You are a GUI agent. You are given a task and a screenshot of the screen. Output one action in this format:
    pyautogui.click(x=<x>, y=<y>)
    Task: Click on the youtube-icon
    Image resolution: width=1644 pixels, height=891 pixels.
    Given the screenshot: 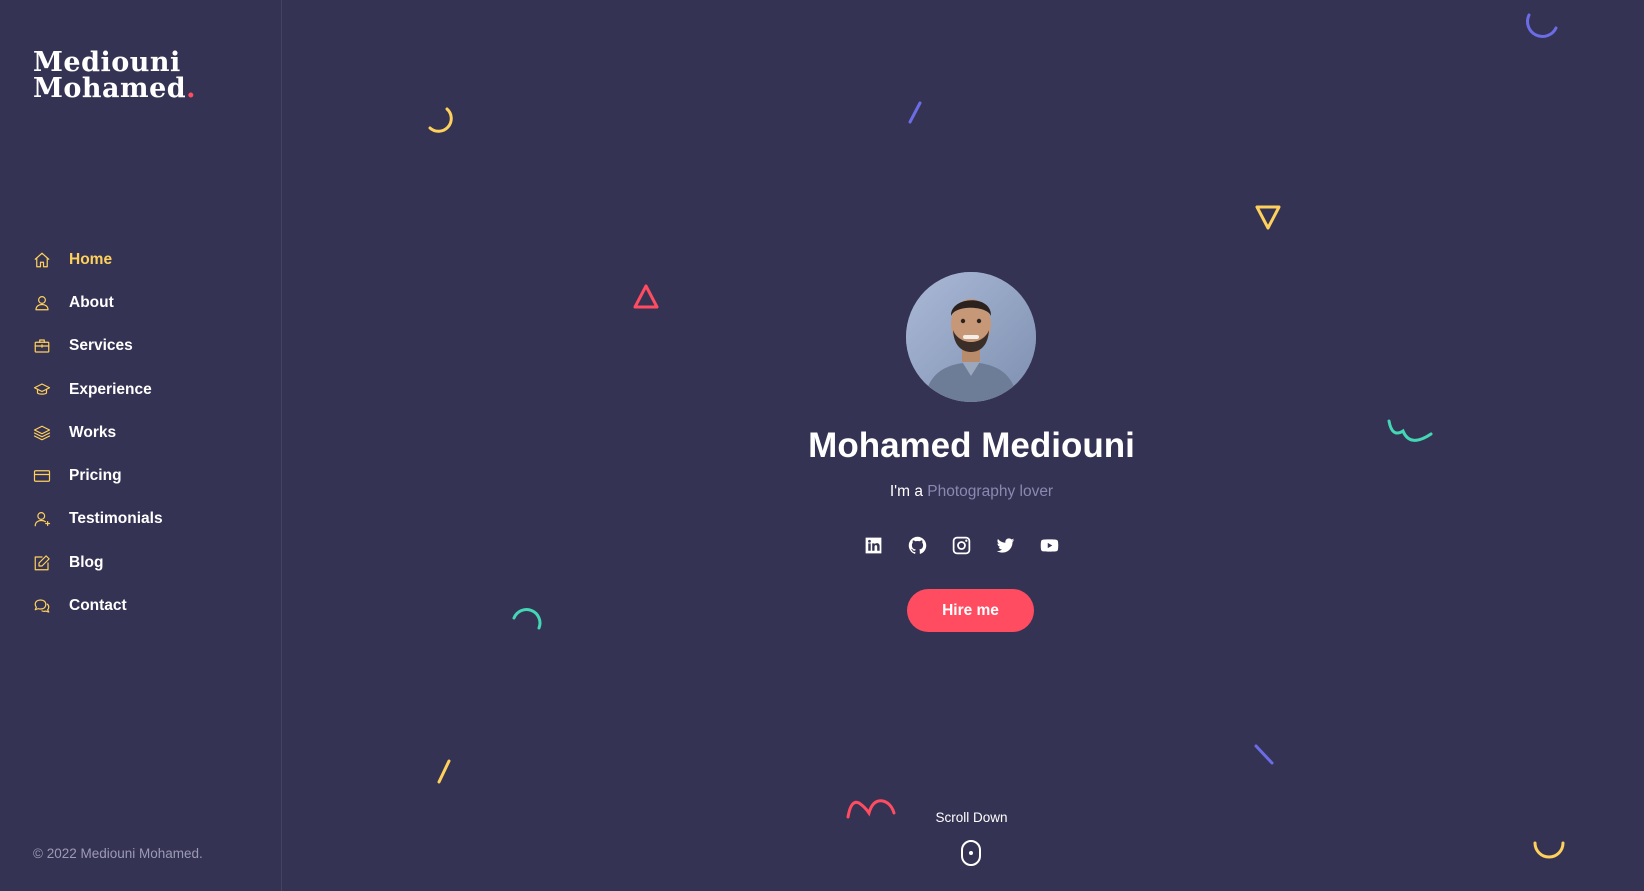 What is the action you would take?
    pyautogui.click(x=1049, y=545)
    